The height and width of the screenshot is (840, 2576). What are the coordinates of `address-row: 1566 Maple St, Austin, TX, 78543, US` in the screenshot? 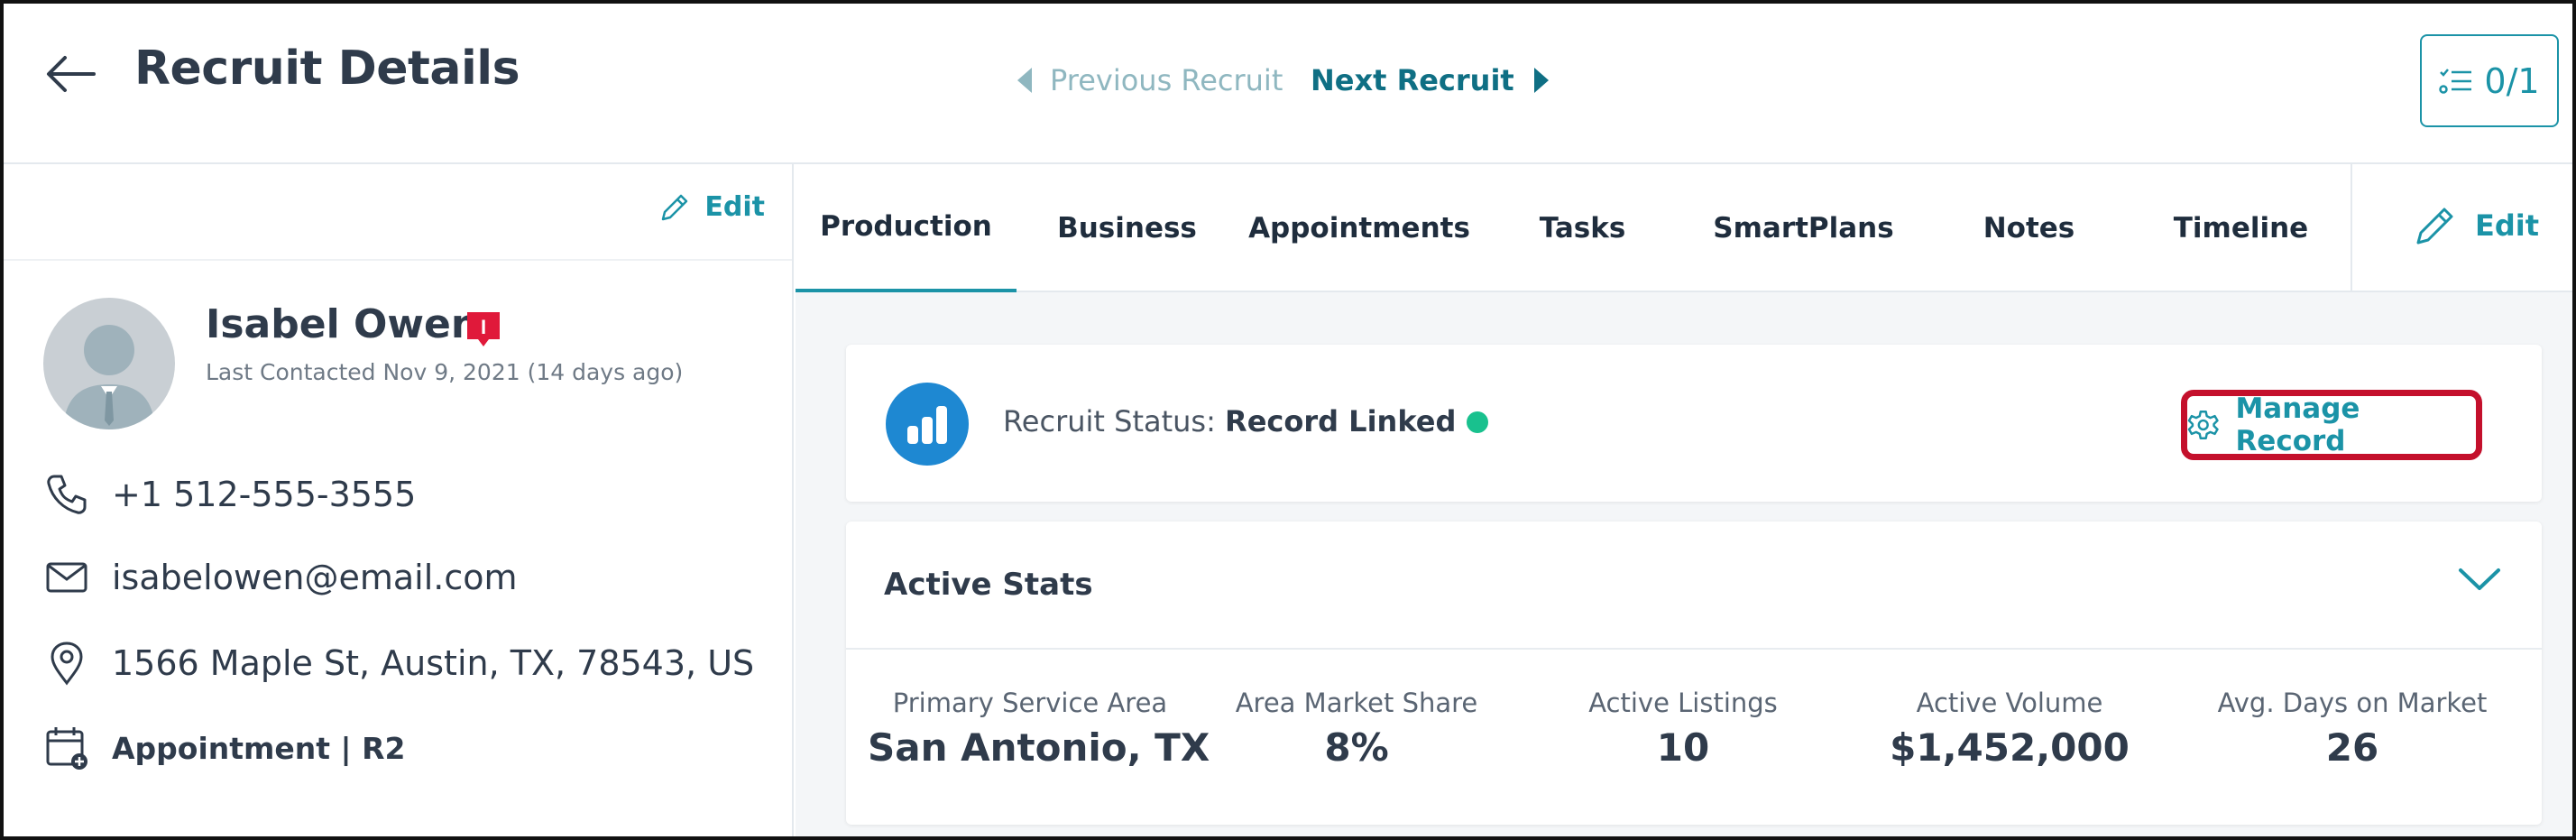 It's located at (399, 663).